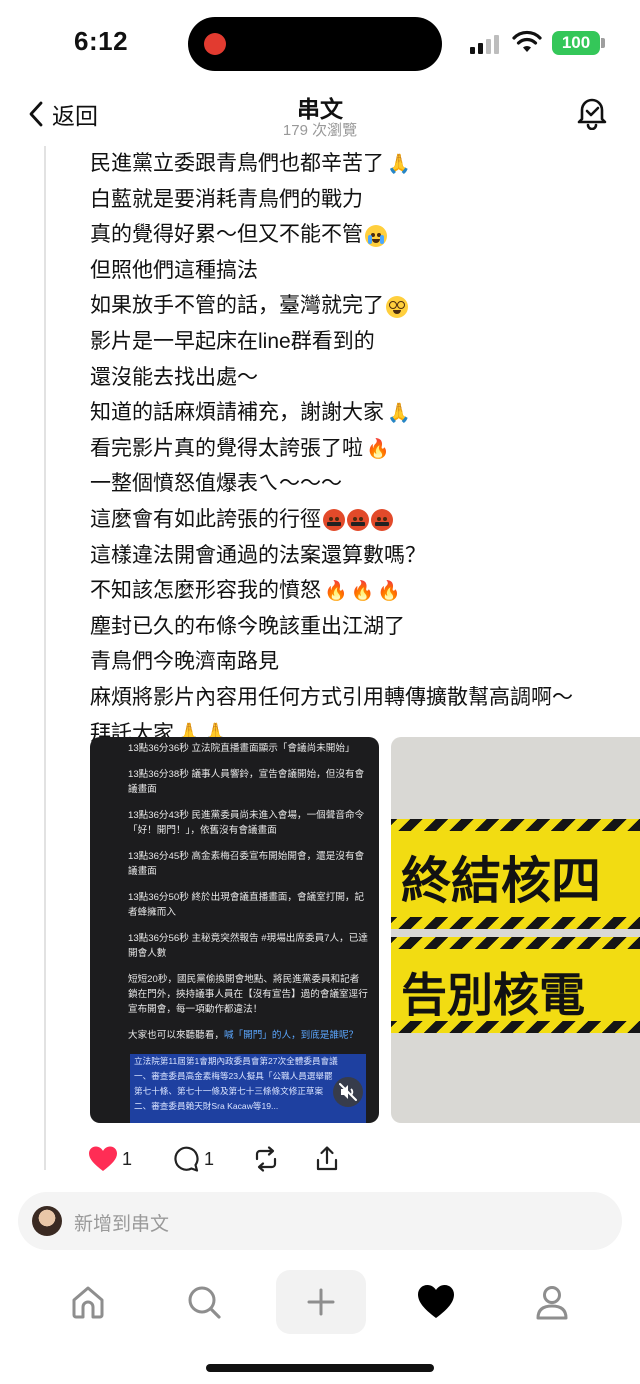 Image resolution: width=640 pixels, height=1384 pixels. What do you see at coordinates (320, 1368) in the screenshot?
I see `home-indicator` at bounding box center [320, 1368].